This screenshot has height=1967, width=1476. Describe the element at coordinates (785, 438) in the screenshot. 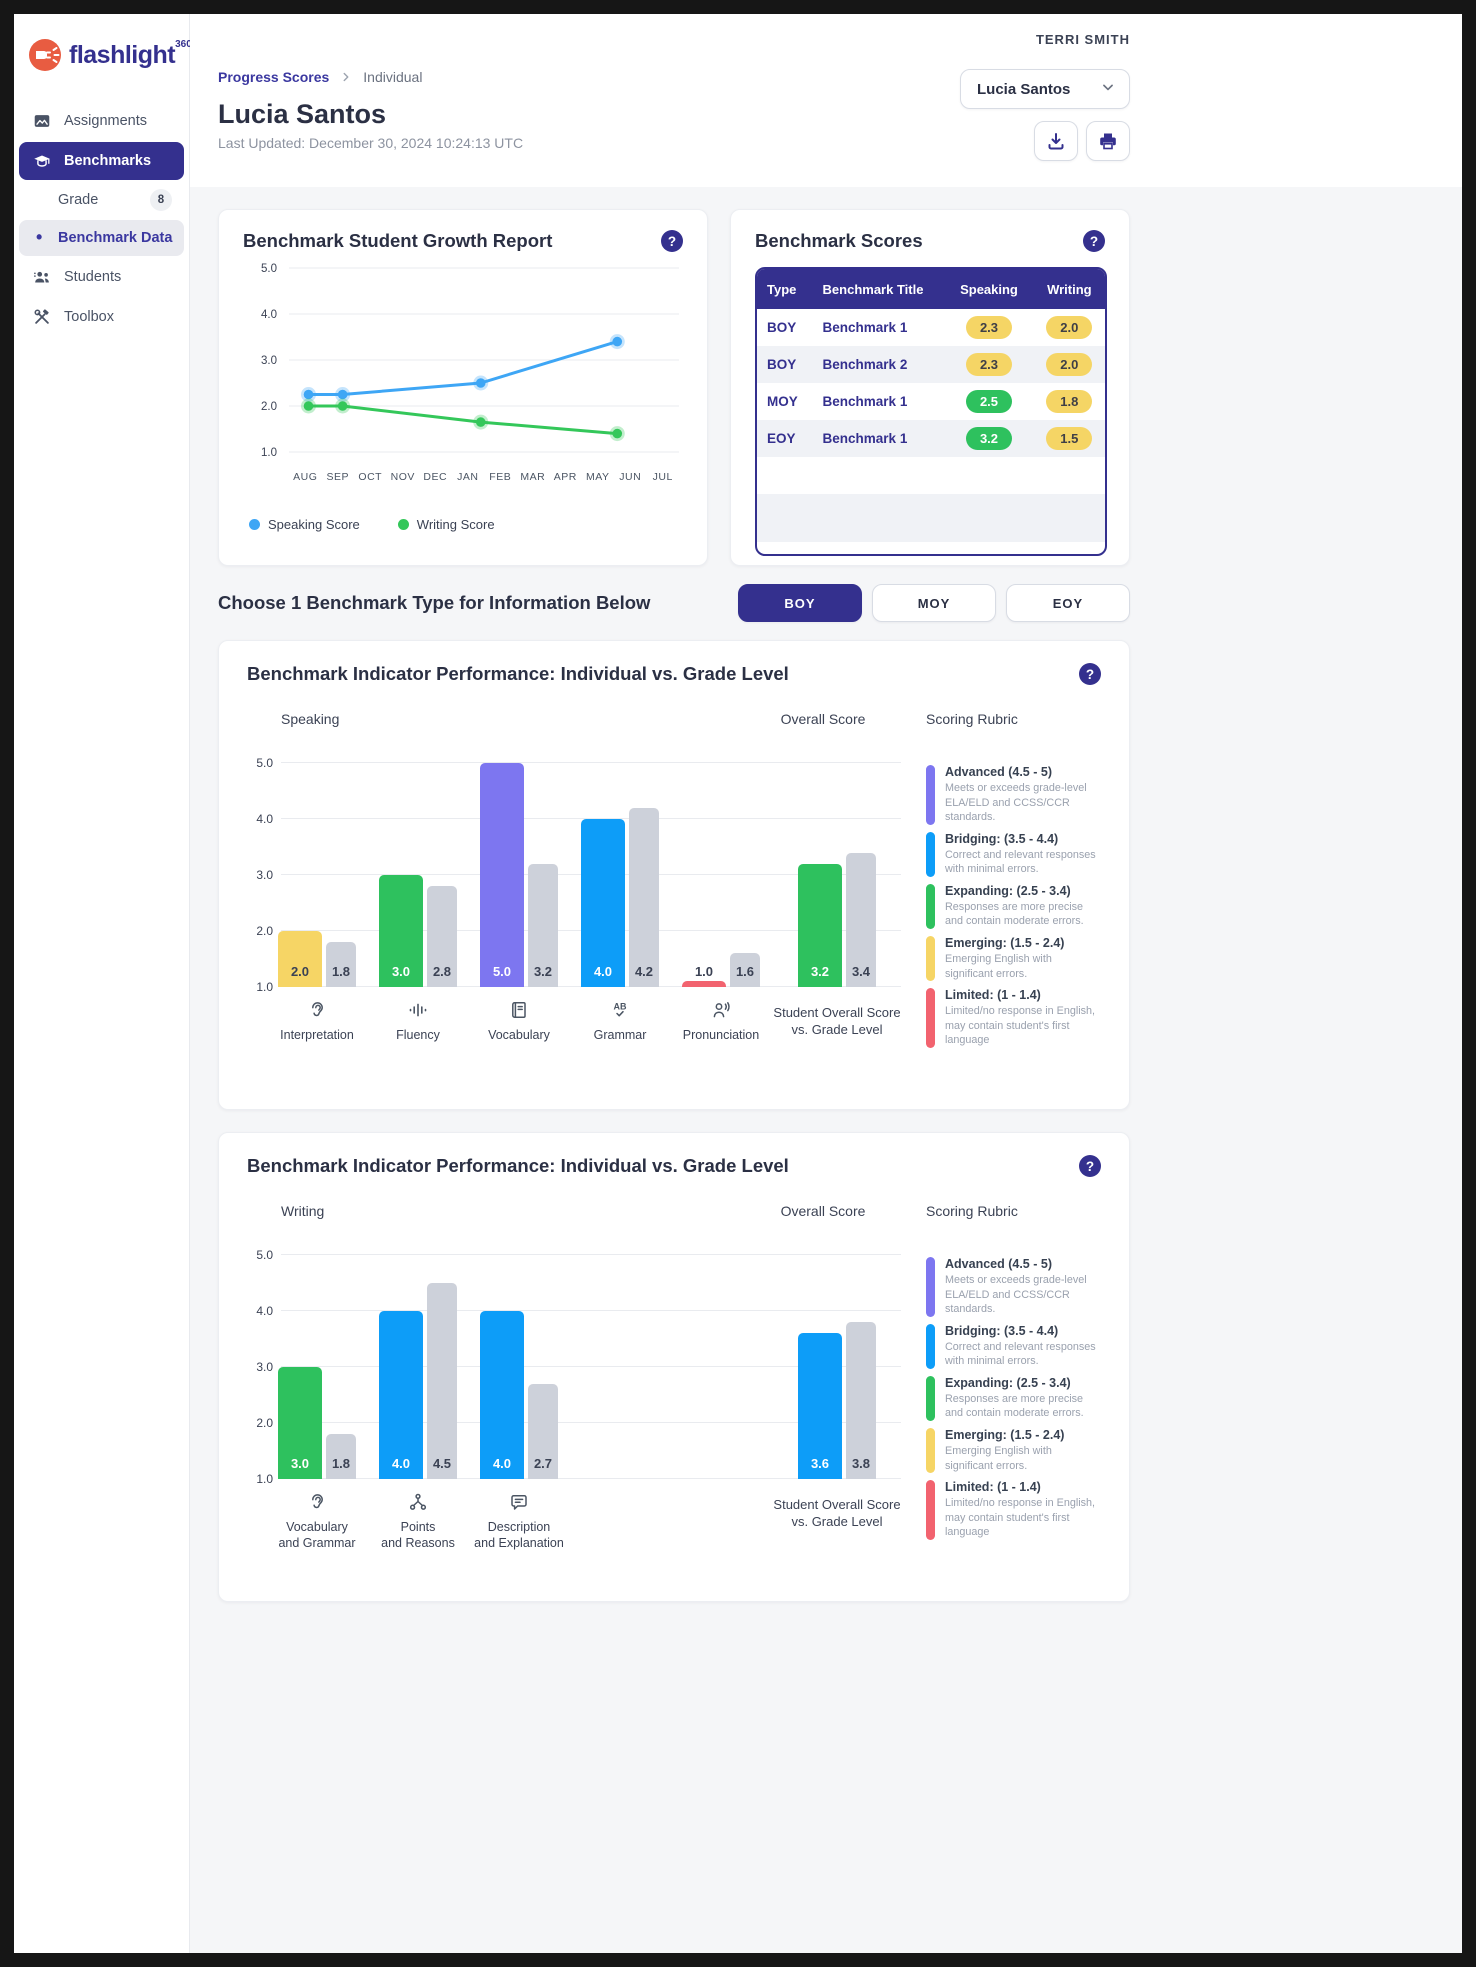

I see `benchmark-type-cell: EOY` at that location.